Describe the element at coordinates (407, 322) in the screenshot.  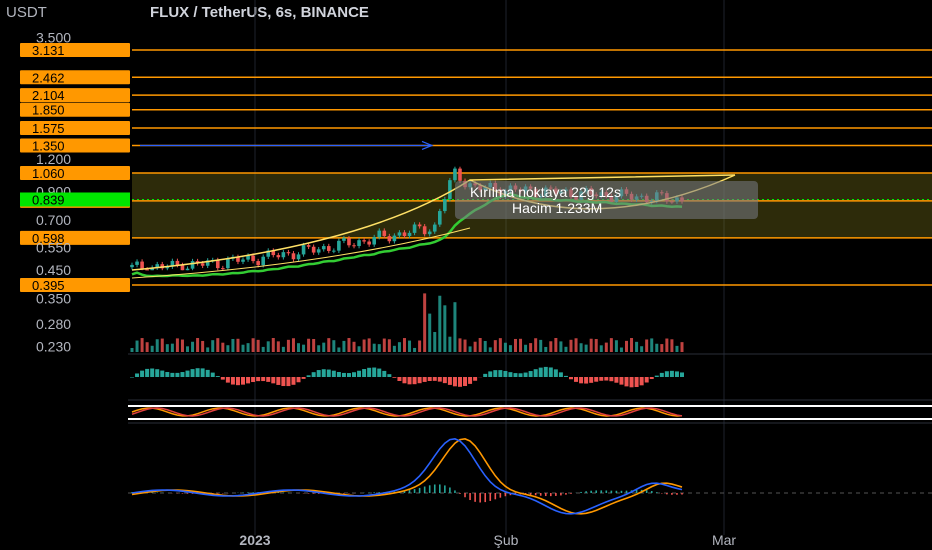
I see `volume-group` at that location.